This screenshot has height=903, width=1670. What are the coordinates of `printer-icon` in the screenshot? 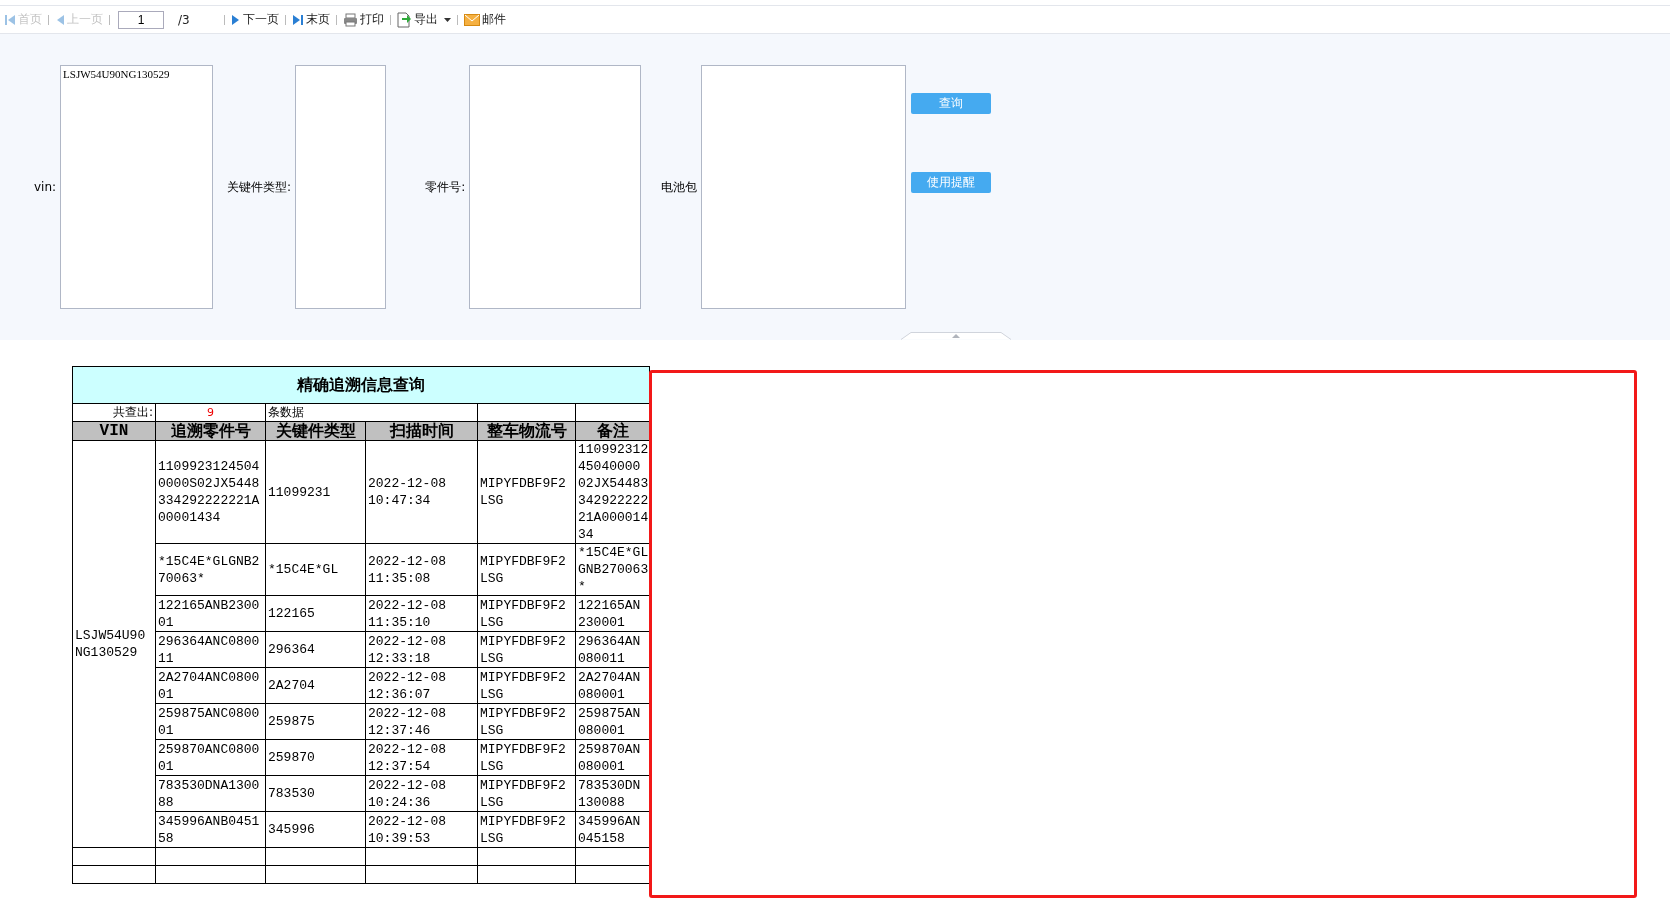 It's located at (350, 19).